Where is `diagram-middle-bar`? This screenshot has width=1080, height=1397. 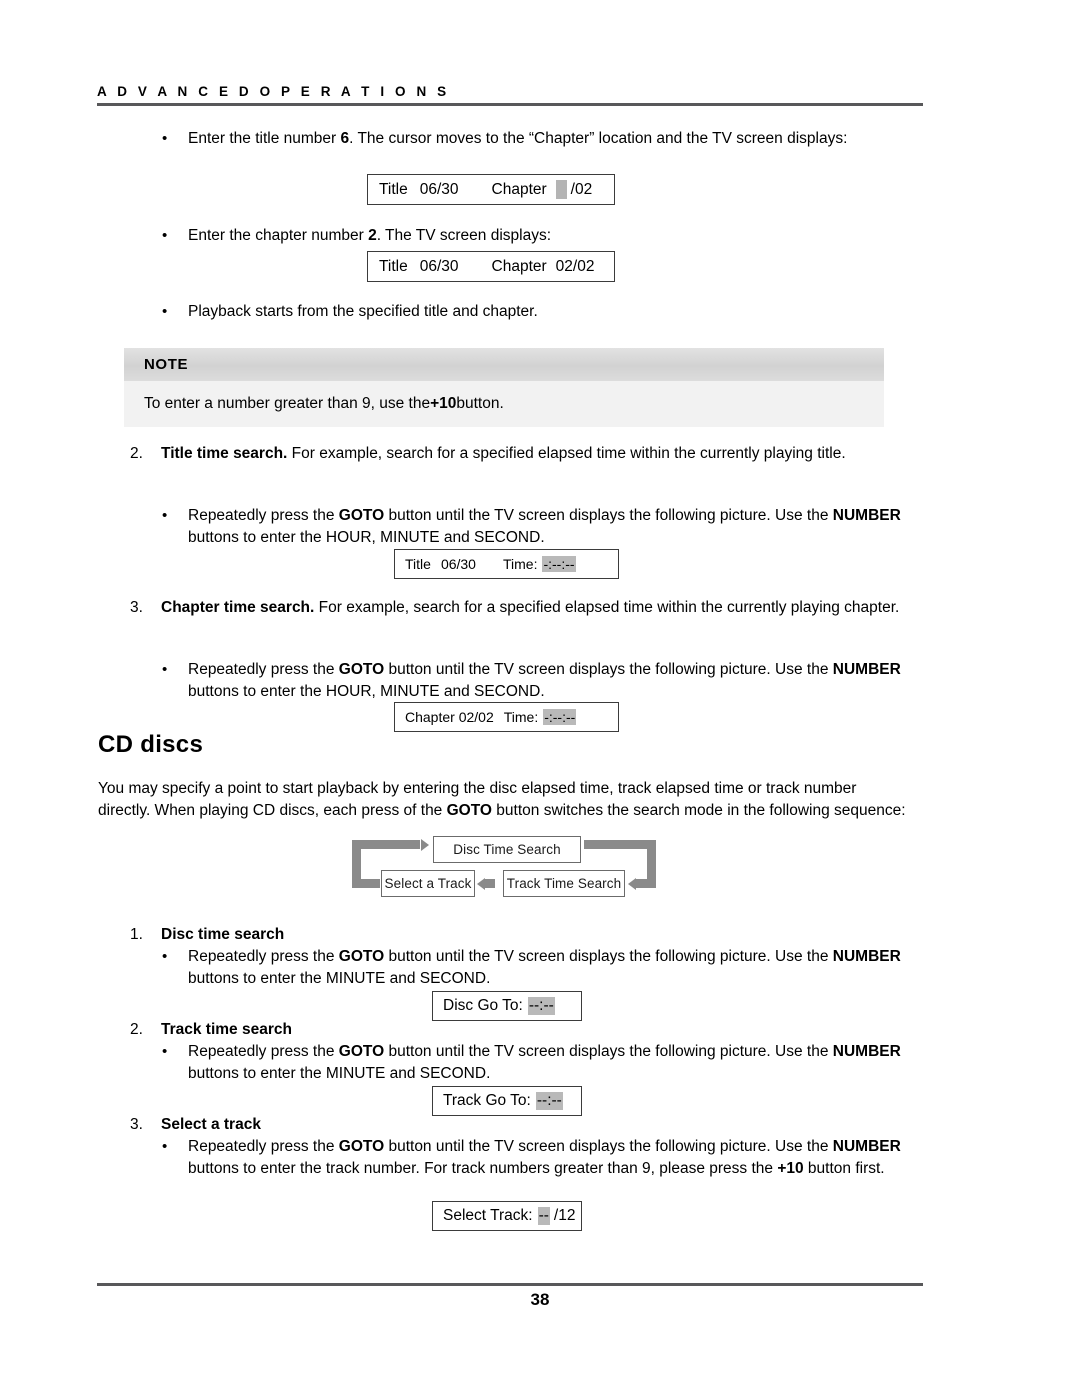 diagram-middle-bar is located at coordinates (490, 883).